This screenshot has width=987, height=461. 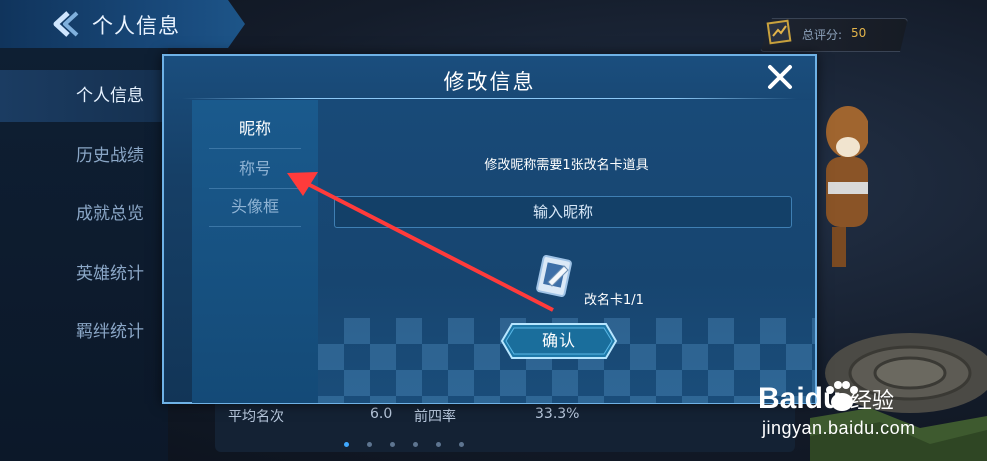 I want to click on tab-list: 昵称 称号 头像框, so click(x=255, y=251).